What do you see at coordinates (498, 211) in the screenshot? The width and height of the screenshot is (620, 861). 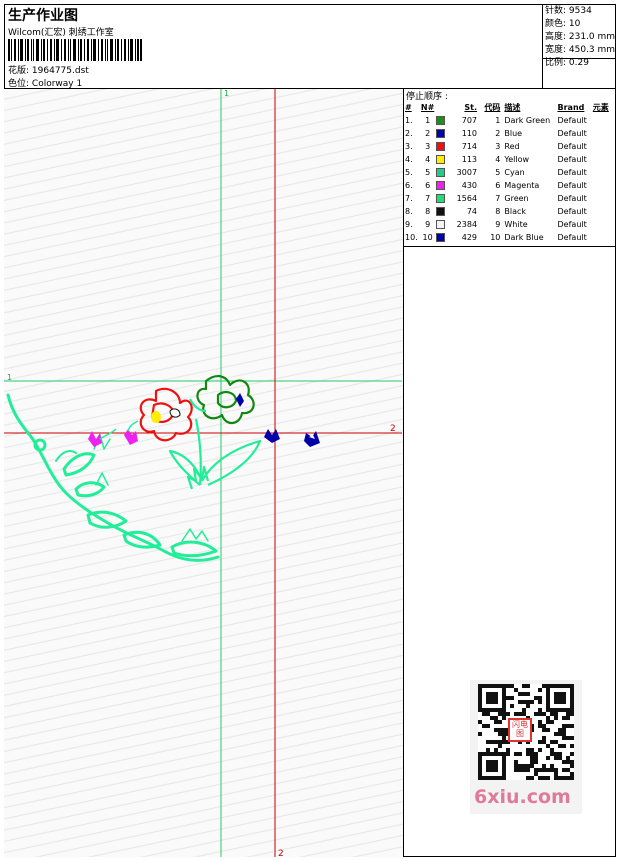 I see `row-code: 8` at bounding box center [498, 211].